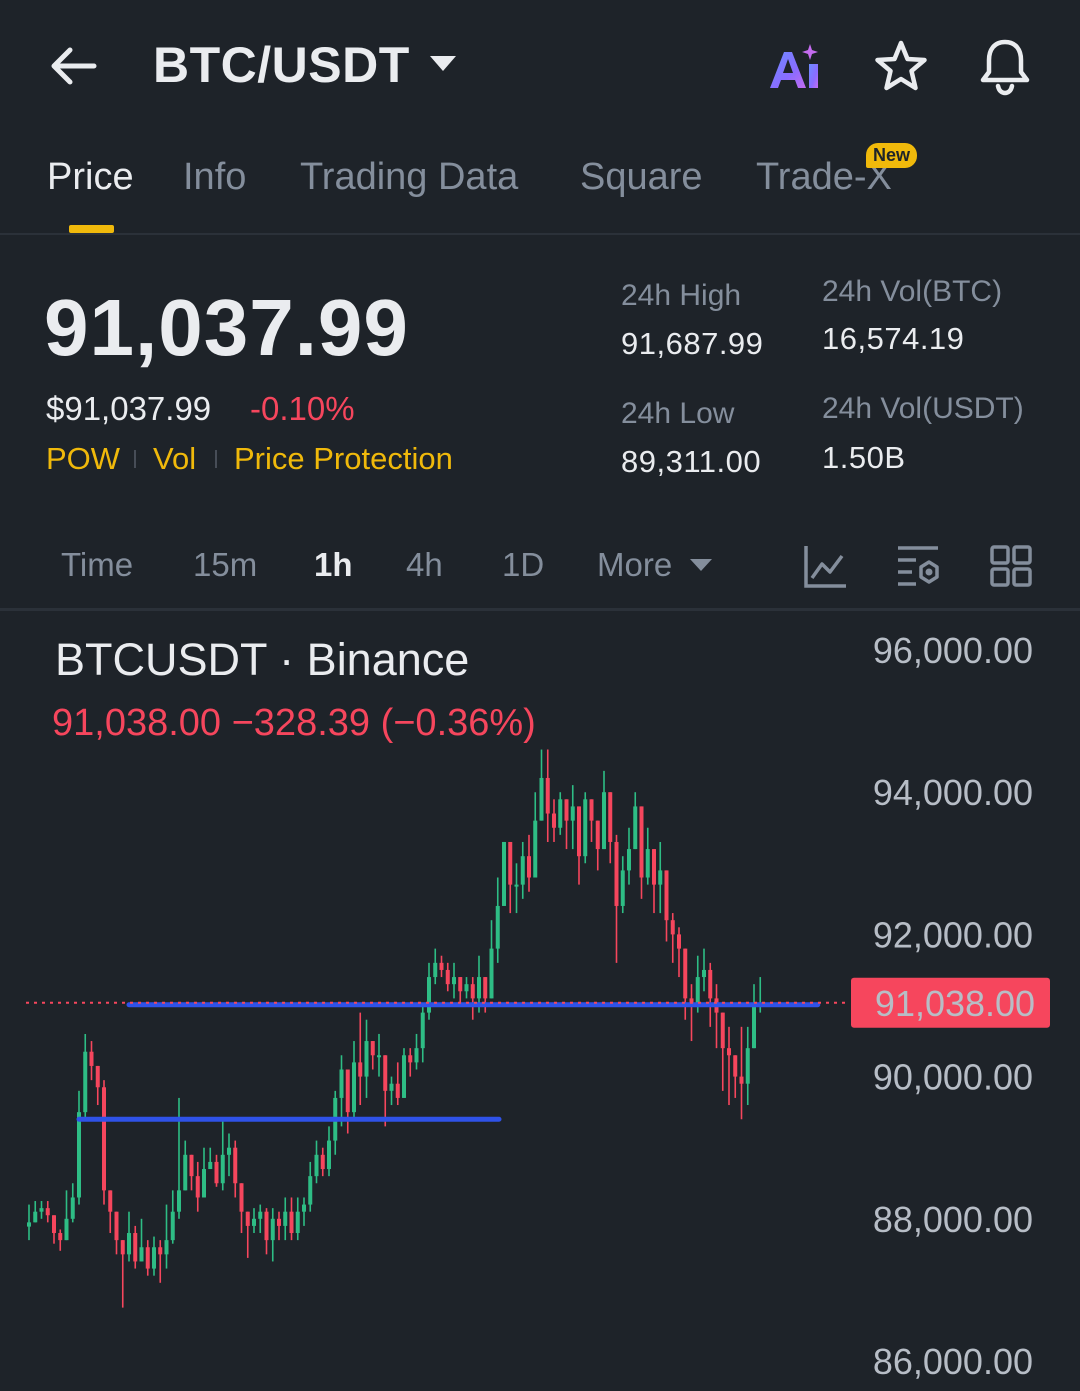 This screenshot has height=1391, width=1080. What do you see at coordinates (225, 565) in the screenshot?
I see `interval-15m: 15m` at bounding box center [225, 565].